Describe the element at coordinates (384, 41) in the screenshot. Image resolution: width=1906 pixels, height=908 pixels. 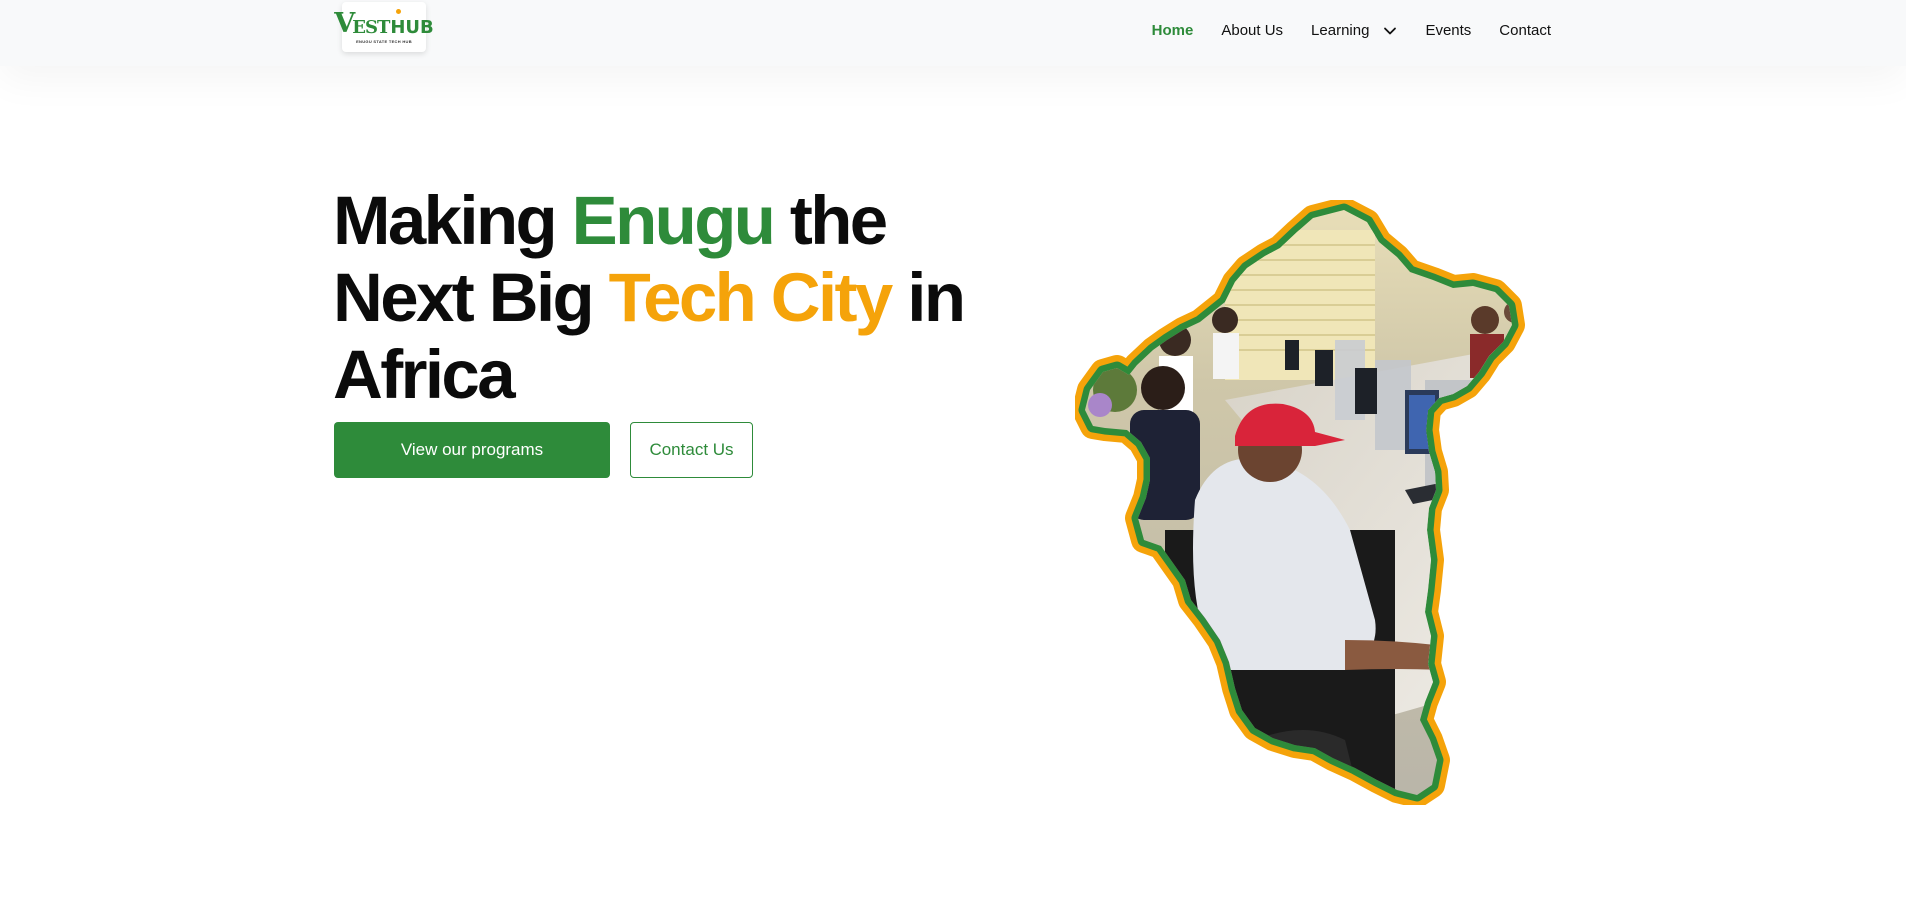
I see `logo-tagline: ENUGU STATE TECH HUB` at that location.